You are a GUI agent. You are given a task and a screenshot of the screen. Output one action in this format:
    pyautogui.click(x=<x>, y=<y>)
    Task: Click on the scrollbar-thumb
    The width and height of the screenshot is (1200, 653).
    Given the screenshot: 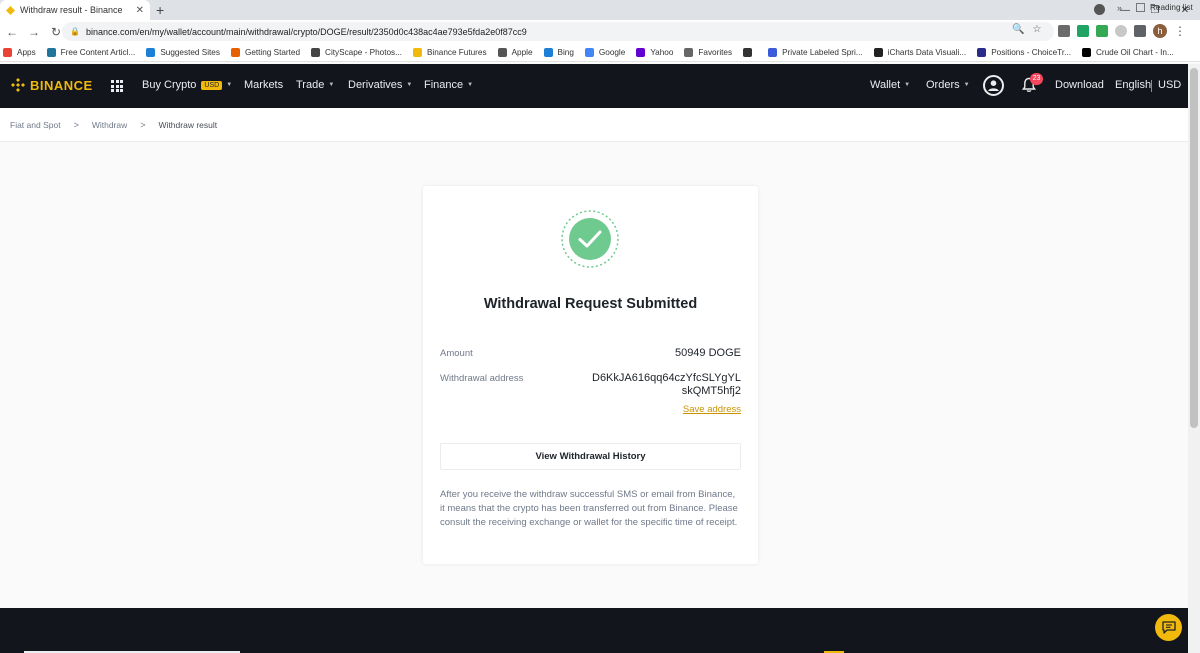 What is the action you would take?
    pyautogui.click(x=1194, y=248)
    